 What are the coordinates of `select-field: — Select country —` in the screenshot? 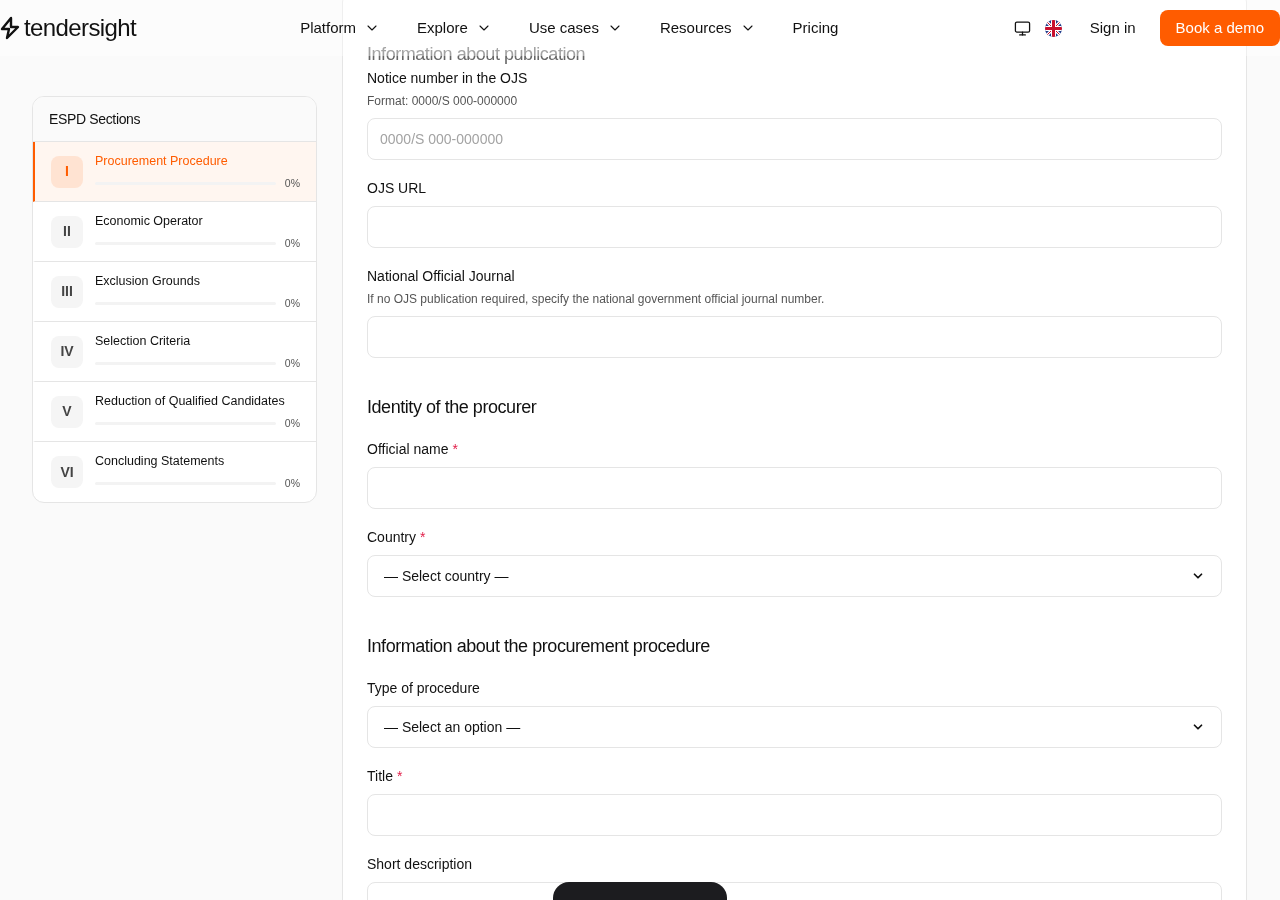 It's located at (794, 576).